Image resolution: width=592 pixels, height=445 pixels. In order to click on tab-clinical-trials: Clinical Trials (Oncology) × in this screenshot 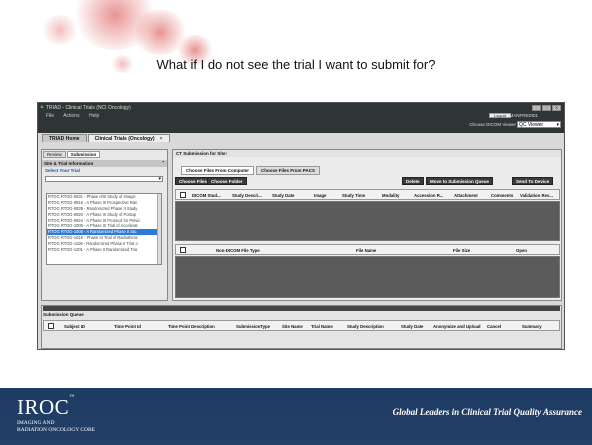, I will do `click(128, 138)`.